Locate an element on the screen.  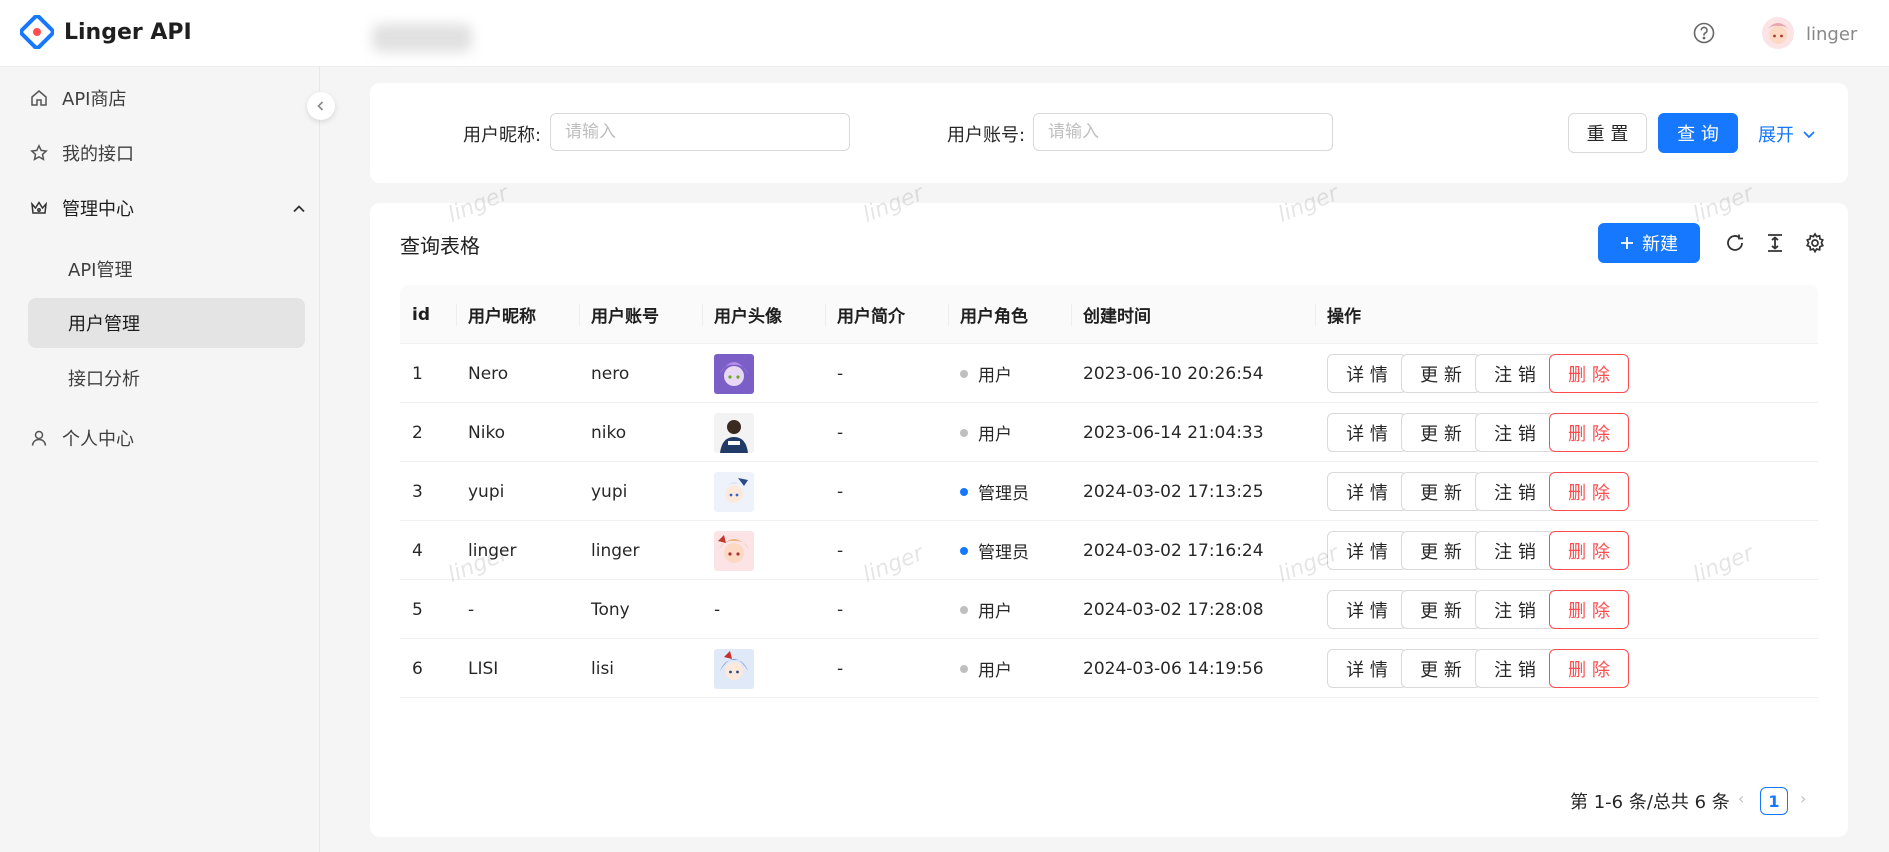
sidebar-item-label: 接口分析 is located at coordinates (104, 379).